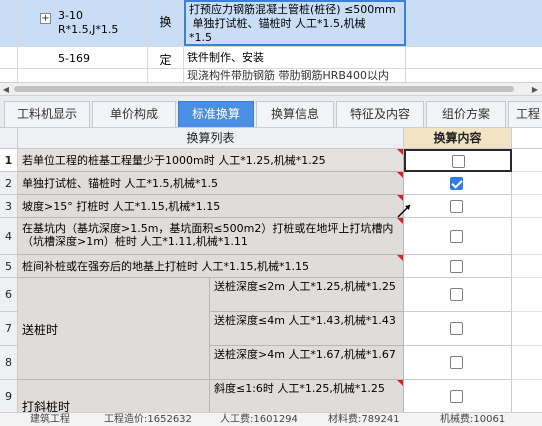 Image resolution: width=542 pixels, height=426 pixels. I want to click on quota-code-line1: 3-10, so click(70, 15).